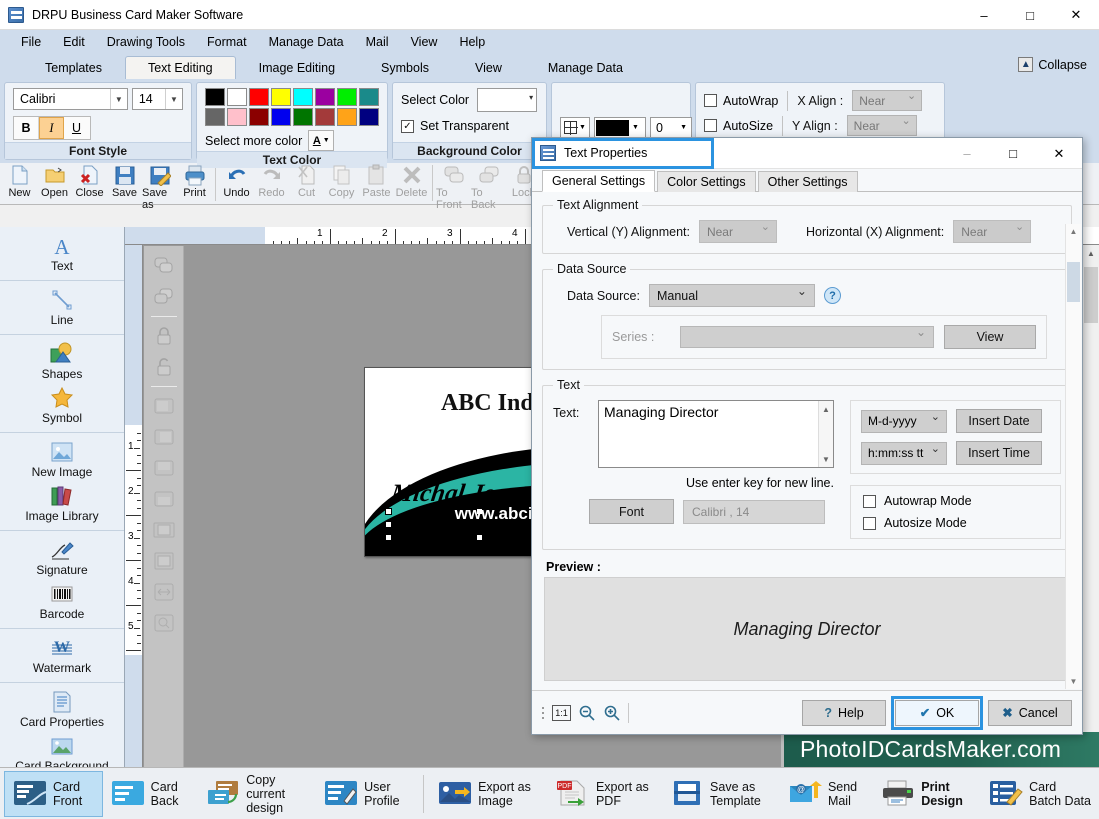  Describe the element at coordinates (507, 100) in the screenshot. I see `background-color-picker` at that location.